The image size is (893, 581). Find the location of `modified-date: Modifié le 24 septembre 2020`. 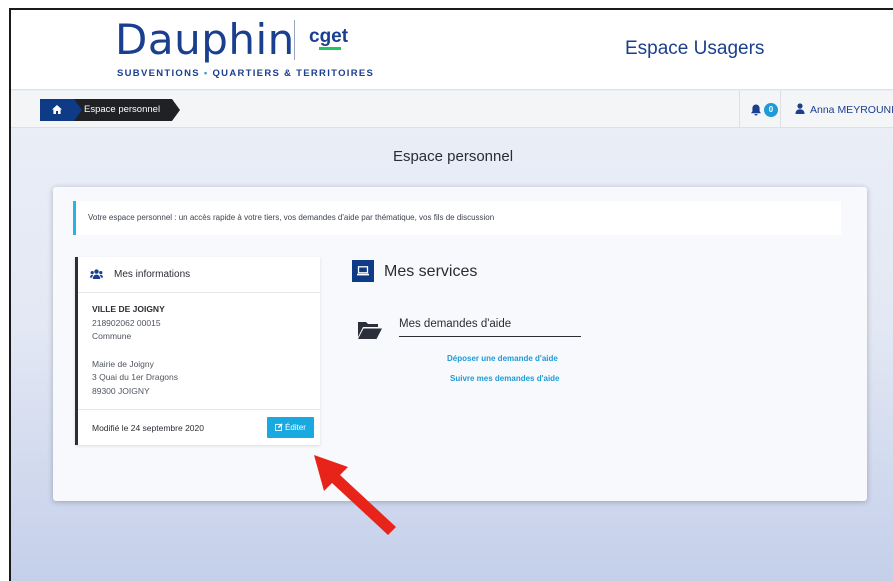

modified-date: Modifié le 24 septembre 2020 is located at coordinates (148, 428).